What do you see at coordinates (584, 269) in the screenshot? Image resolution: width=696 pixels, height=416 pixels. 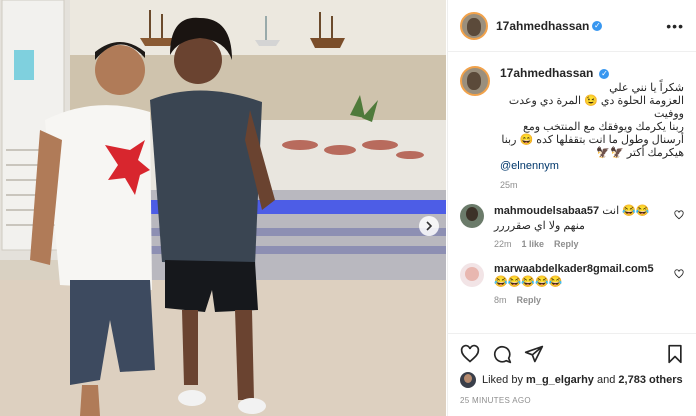 I see `comment-username: marwaabdelkader8gmail.com5` at bounding box center [584, 269].